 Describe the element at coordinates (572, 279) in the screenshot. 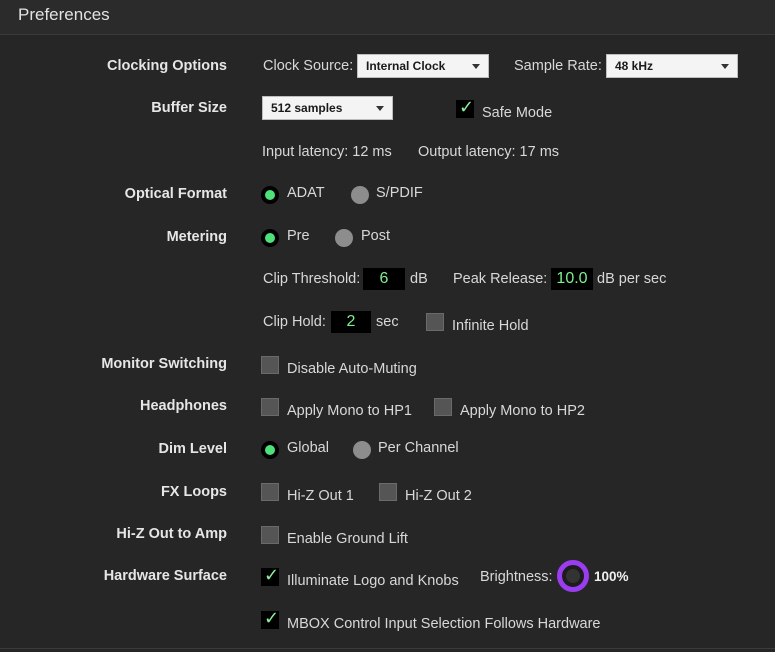

I see `peak-release-field: 10.0` at that location.